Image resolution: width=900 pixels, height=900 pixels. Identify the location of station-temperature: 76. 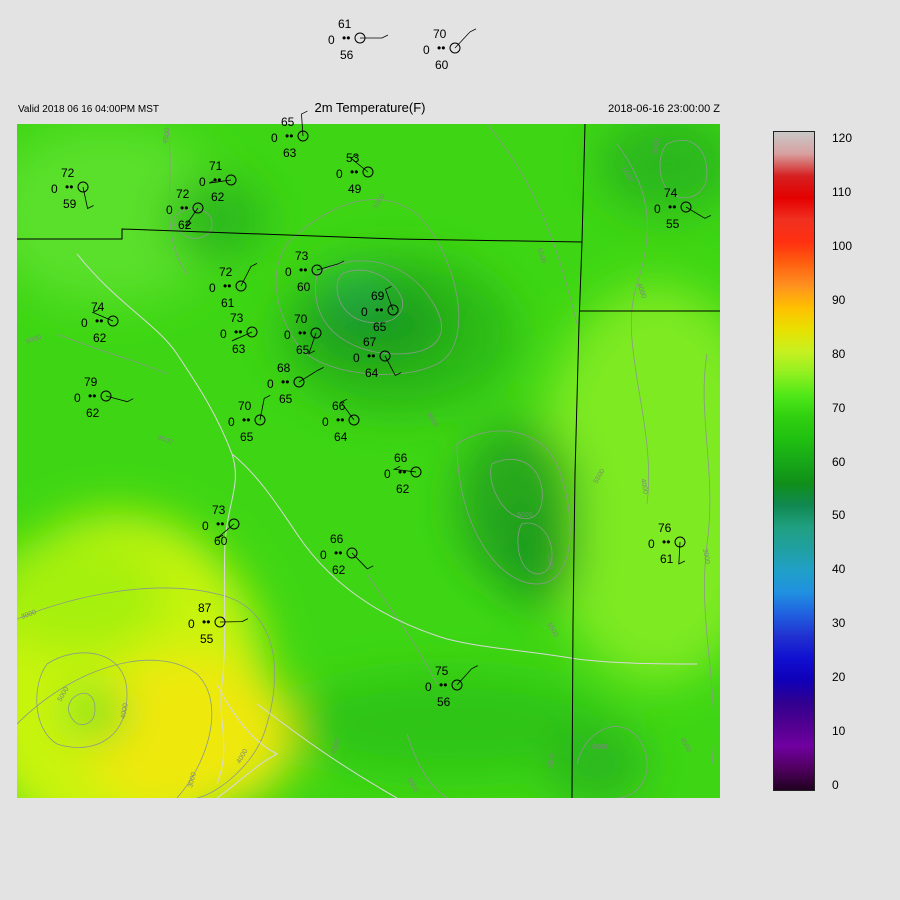
(665, 528).